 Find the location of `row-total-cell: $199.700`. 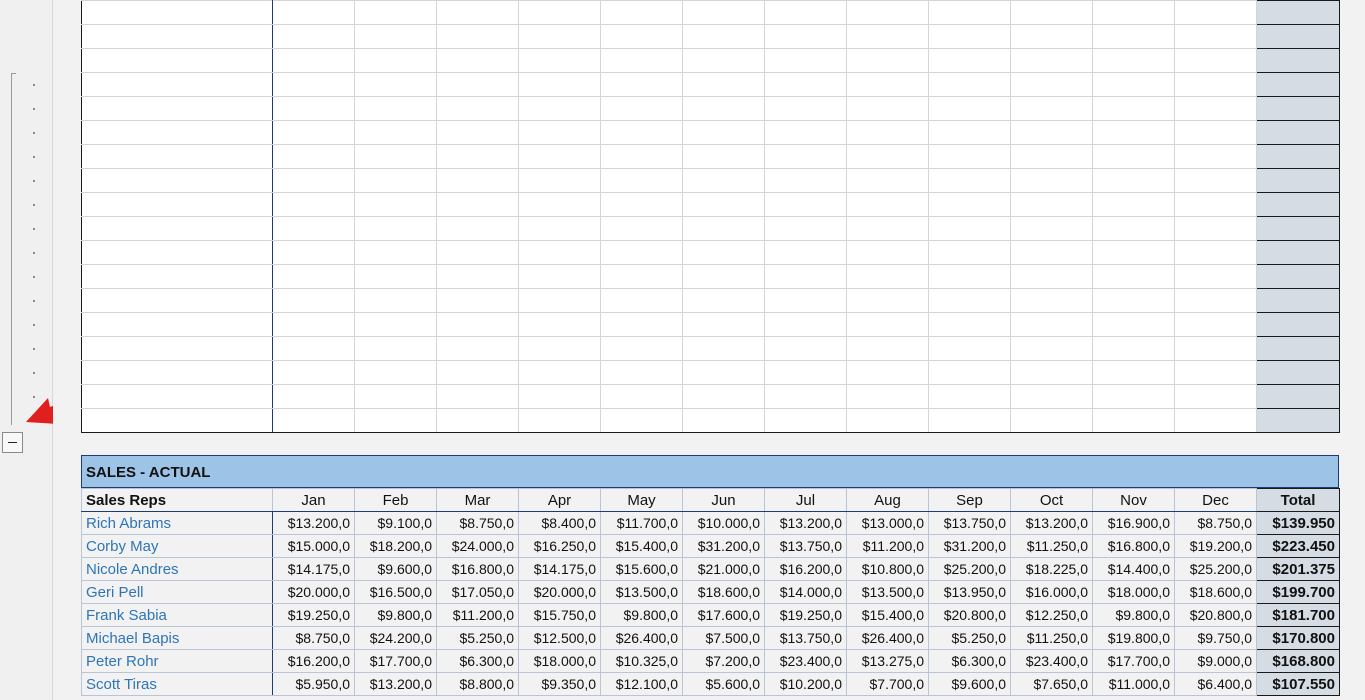

row-total-cell: $199.700 is located at coordinates (1298, 592).